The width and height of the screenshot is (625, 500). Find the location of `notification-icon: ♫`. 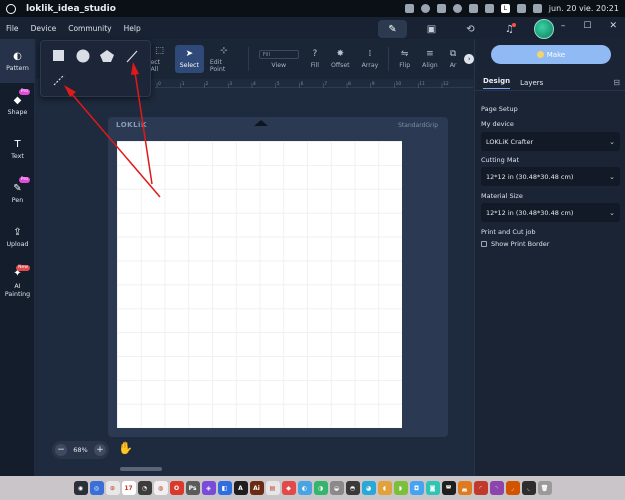

notification-icon: ♫ is located at coordinates (509, 29).